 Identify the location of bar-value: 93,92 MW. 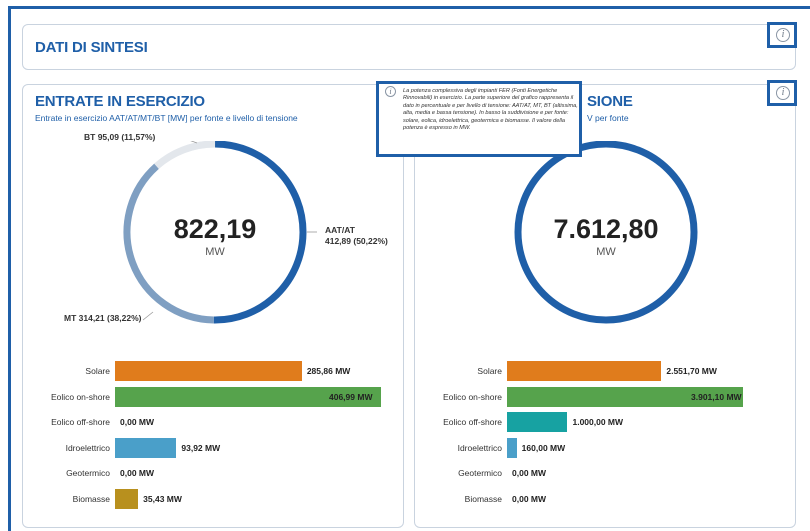
(201, 447).